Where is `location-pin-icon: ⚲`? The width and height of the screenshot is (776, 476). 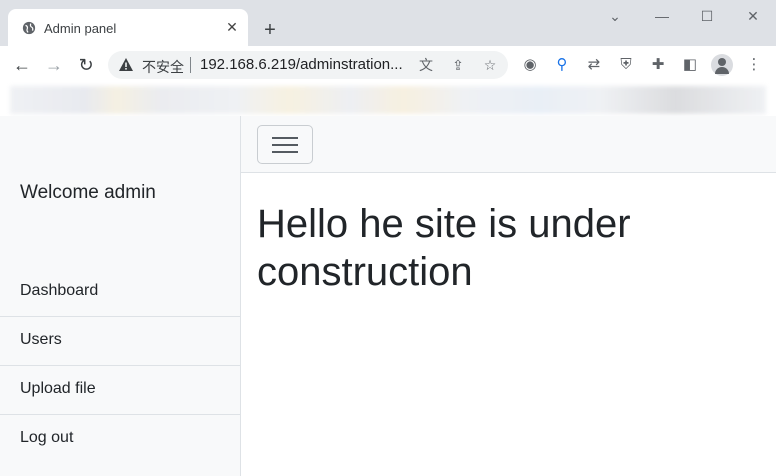
location-pin-icon: ⚲ is located at coordinates (562, 65).